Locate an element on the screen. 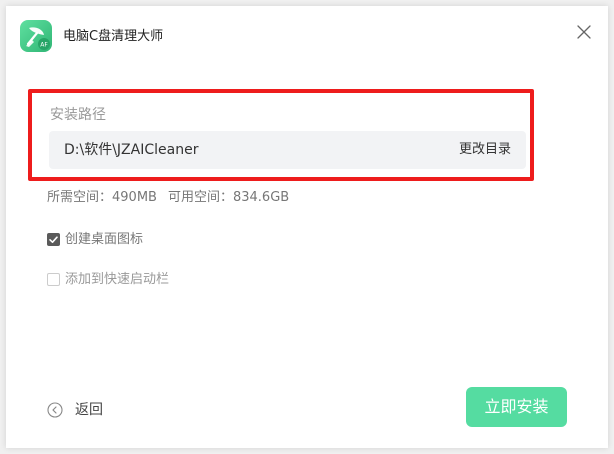 The width and height of the screenshot is (614, 454). svg-text: AF is located at coordinates (44, 45).